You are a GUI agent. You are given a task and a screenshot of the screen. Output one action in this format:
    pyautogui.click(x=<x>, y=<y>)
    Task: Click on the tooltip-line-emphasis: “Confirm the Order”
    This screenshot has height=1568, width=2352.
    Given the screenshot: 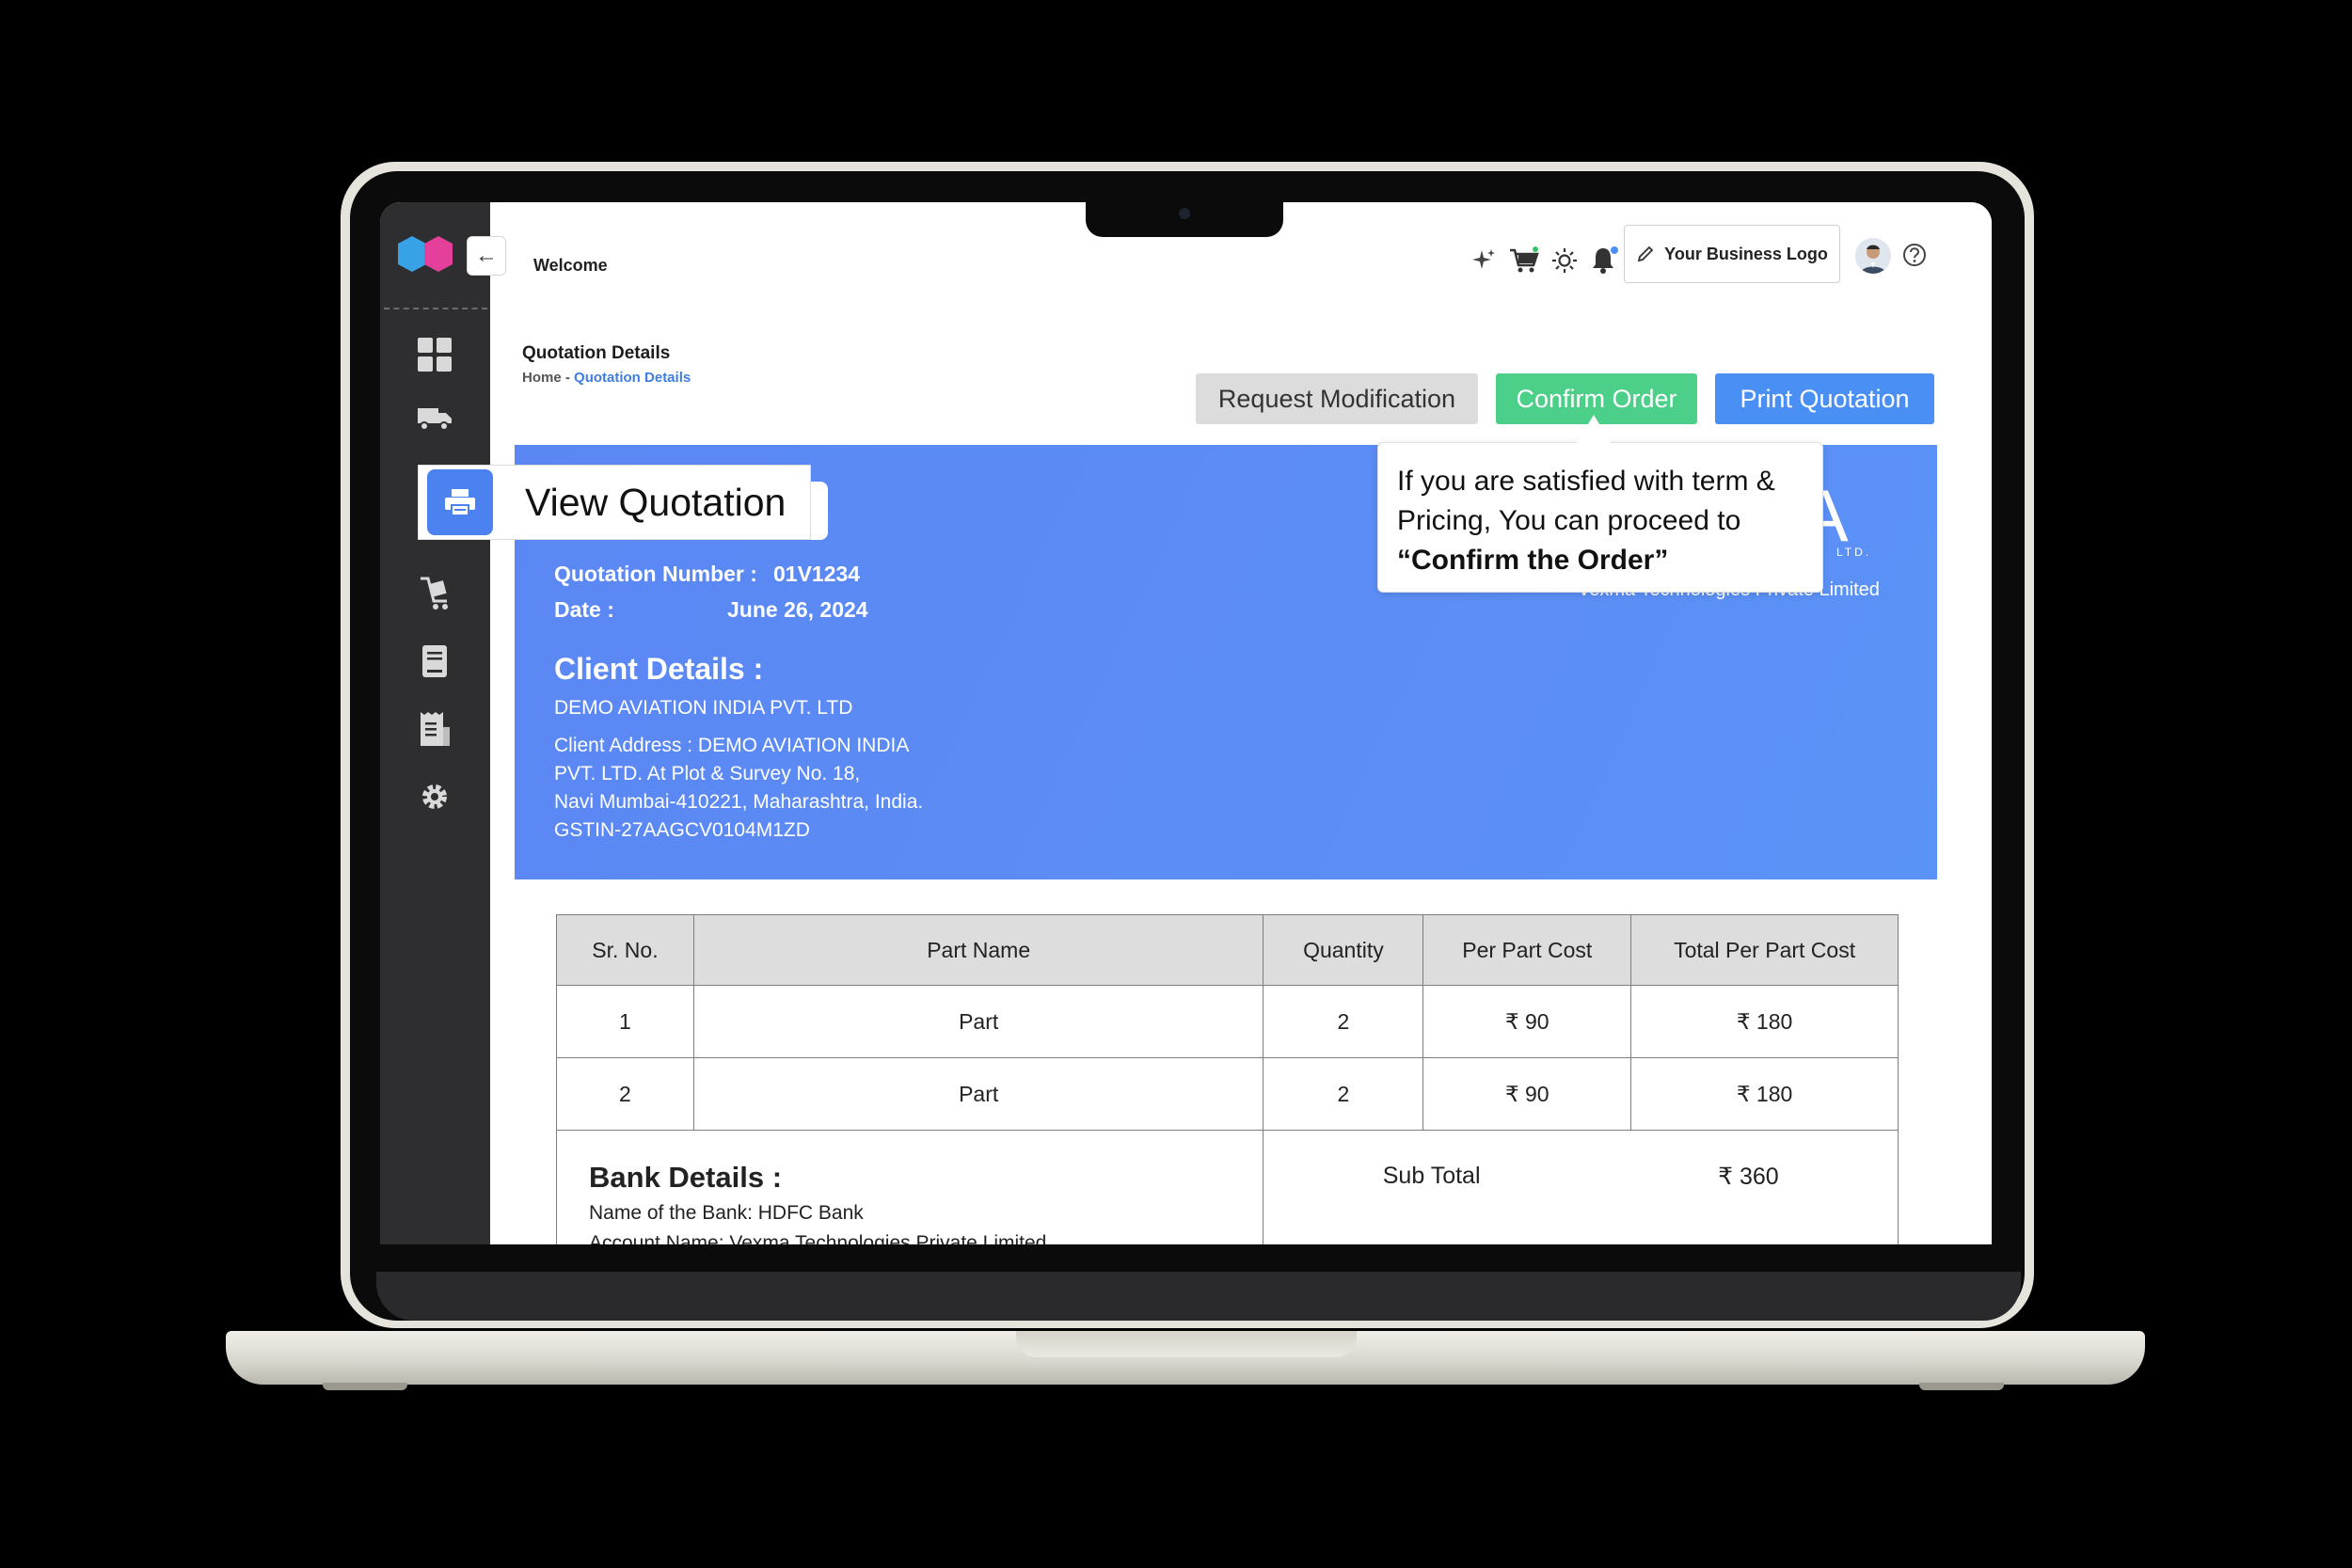 What is the action you would take?
    pyautogui.click(x=1600, y=561)
    